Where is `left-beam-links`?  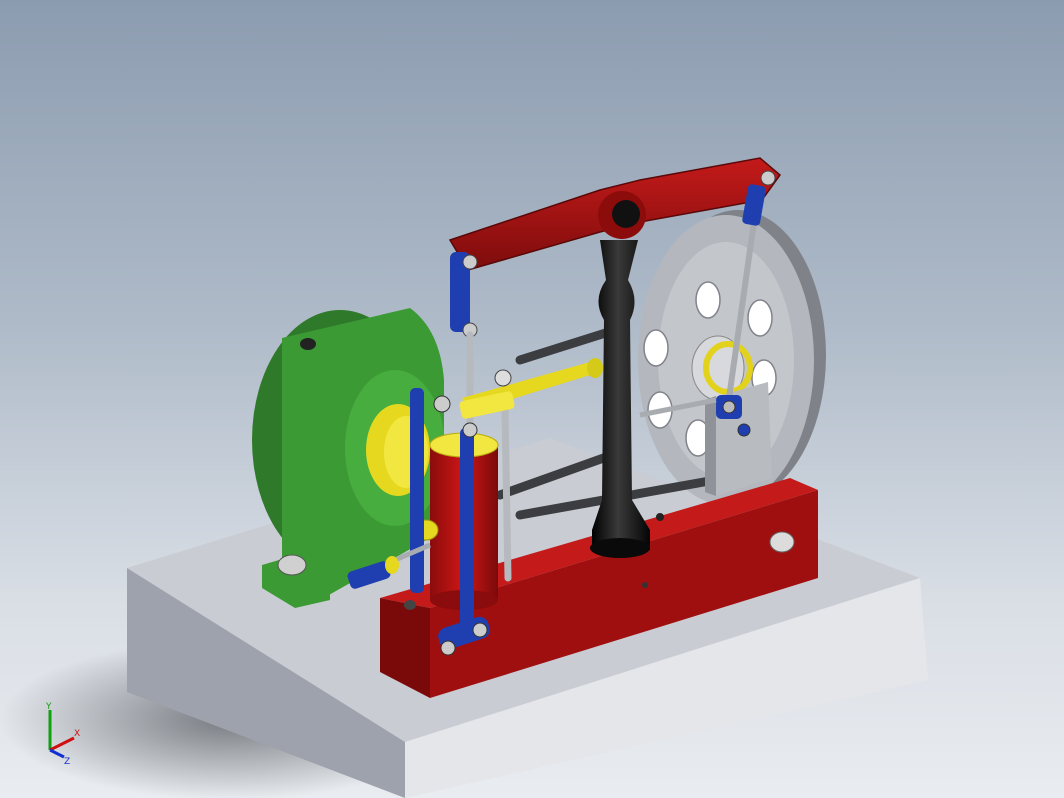 left-beam-links is located at coordinates (464, 295).